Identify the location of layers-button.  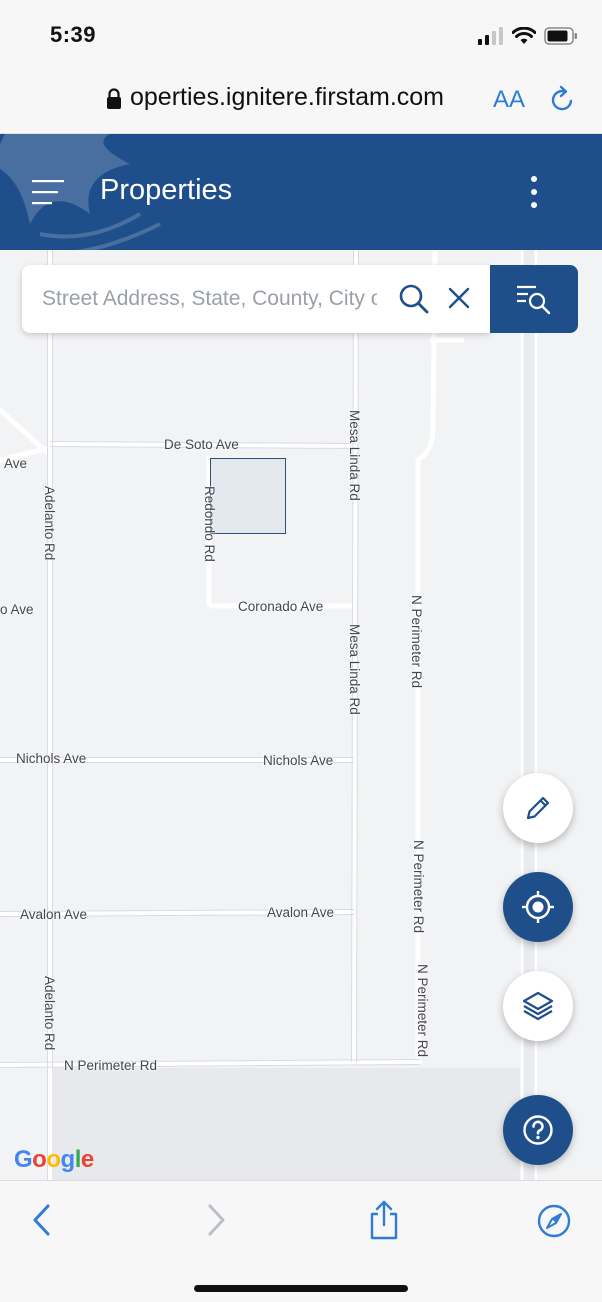
(538, 1006).